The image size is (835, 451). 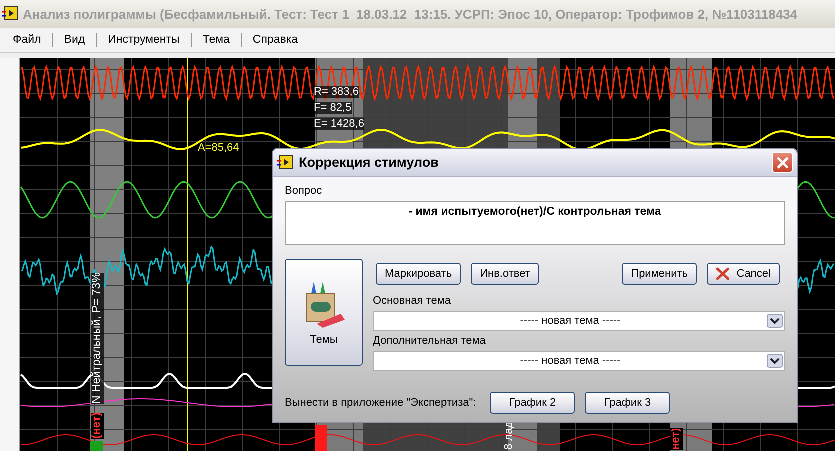 What do you see at coordinates (743, 274) in the screenshot?
I see `cancel-button: Cancel` at bounding box center [743, 274].